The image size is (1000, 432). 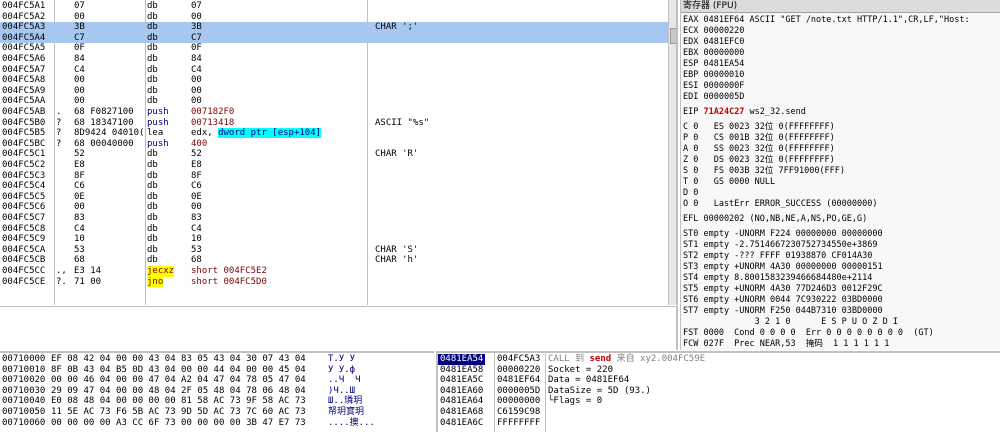 What do you see at coordinates (719, 412) in the screenshot?
I see `stack-row: 0481EA68 C6159C98` at bounding box center [719, 412].